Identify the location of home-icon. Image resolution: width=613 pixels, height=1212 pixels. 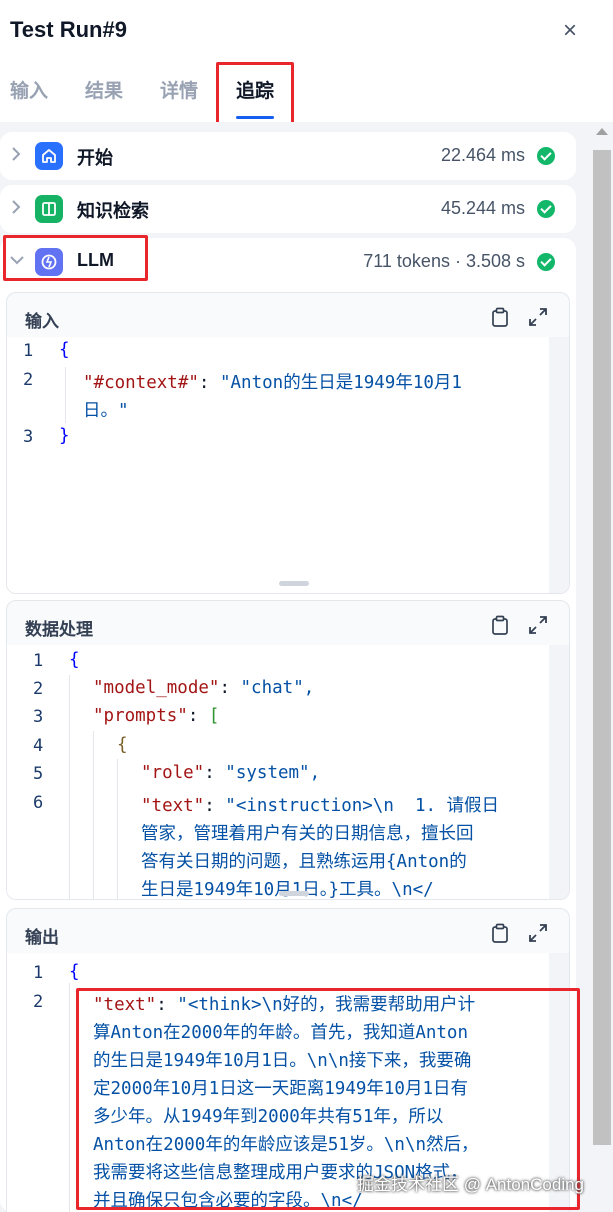
(49, 156).